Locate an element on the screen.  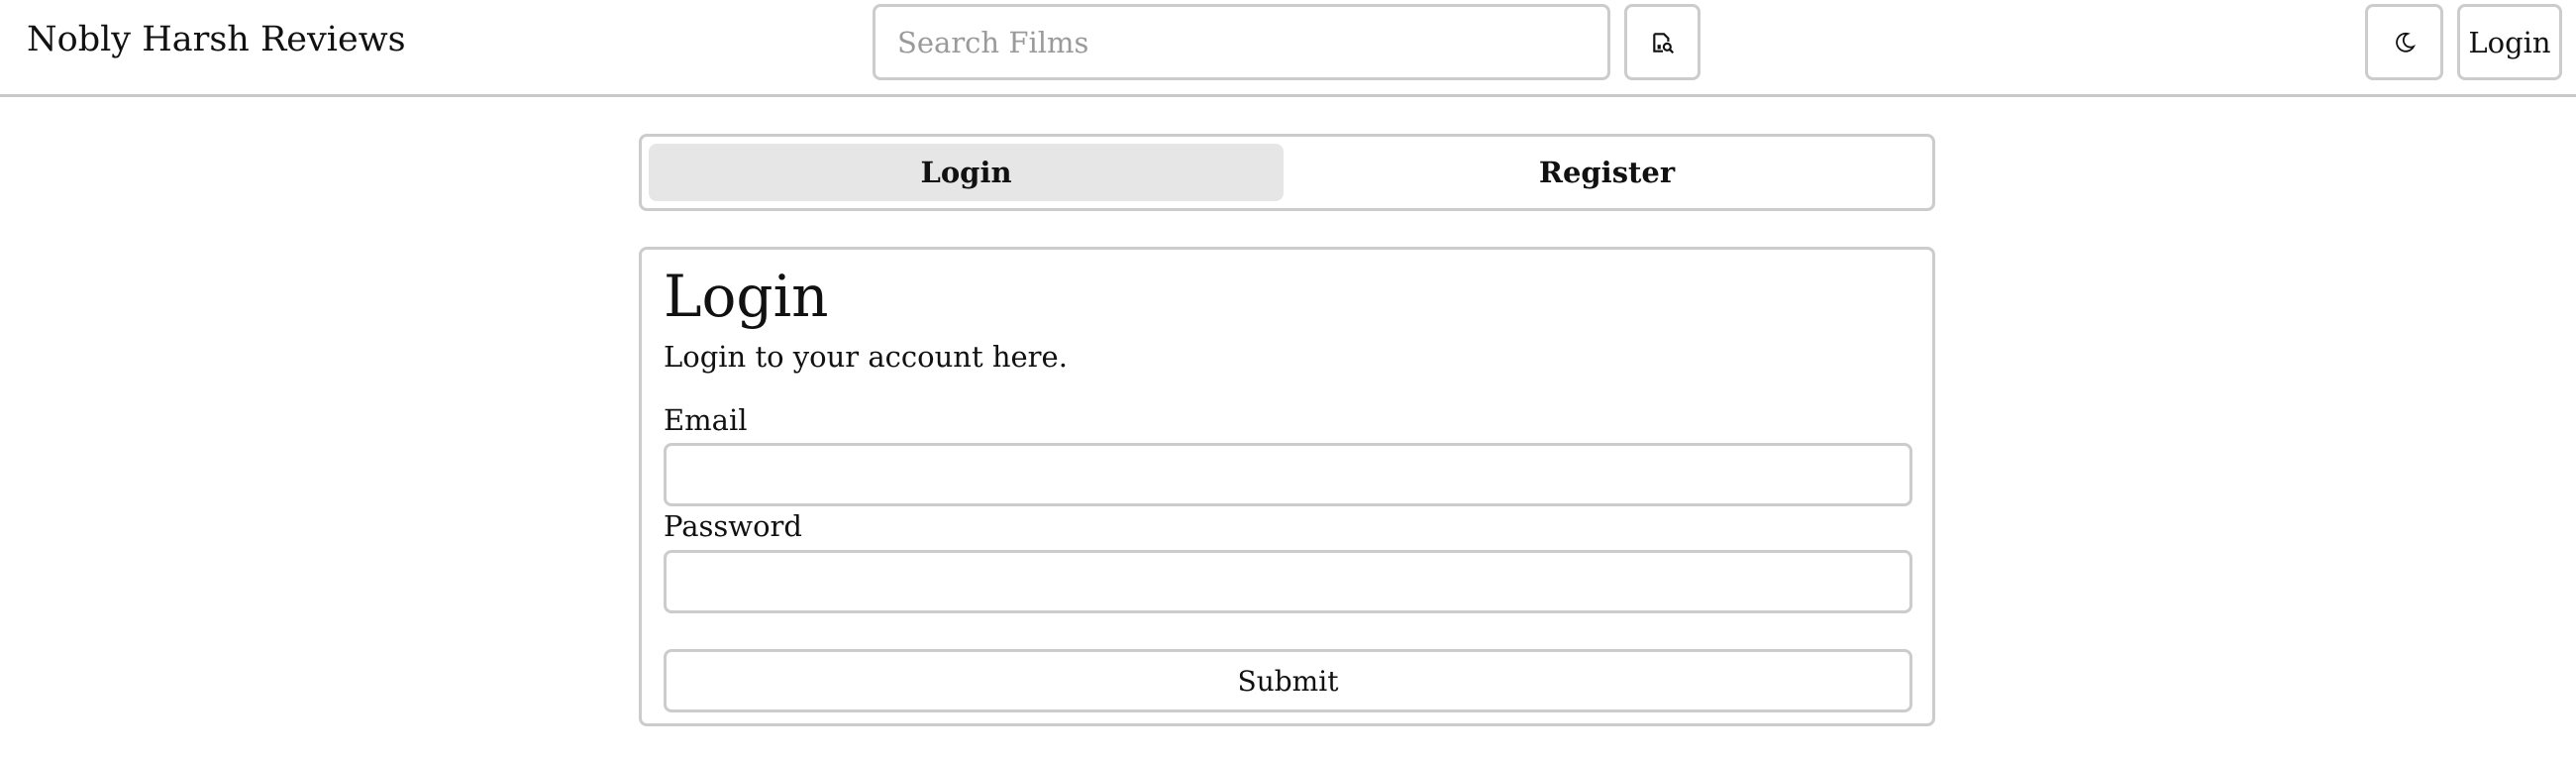
theme-toggle-button is located at coordinates (2404, 42).